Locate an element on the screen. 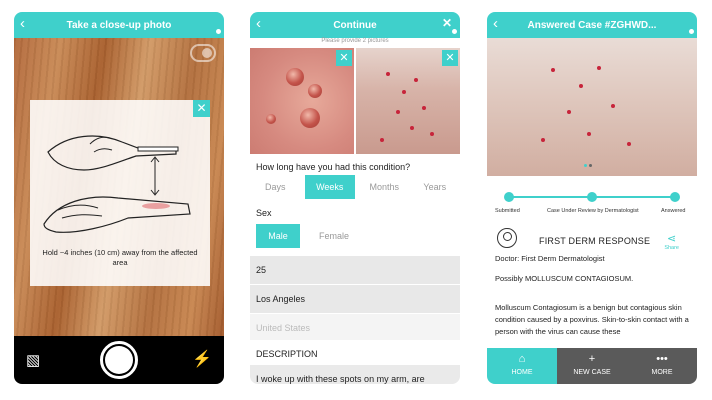 The image size is (712, 400). share-icon: ⋖ is located at coordinates (672, 239).